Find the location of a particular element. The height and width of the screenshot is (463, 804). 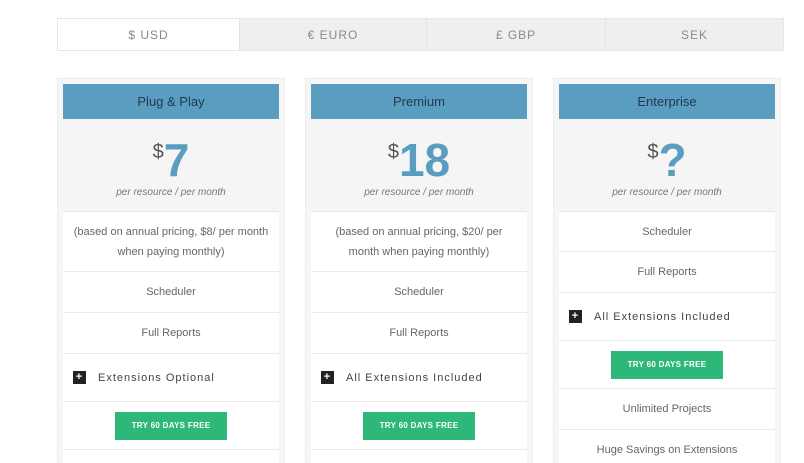

price: $? is located at coordinates (667, 160).